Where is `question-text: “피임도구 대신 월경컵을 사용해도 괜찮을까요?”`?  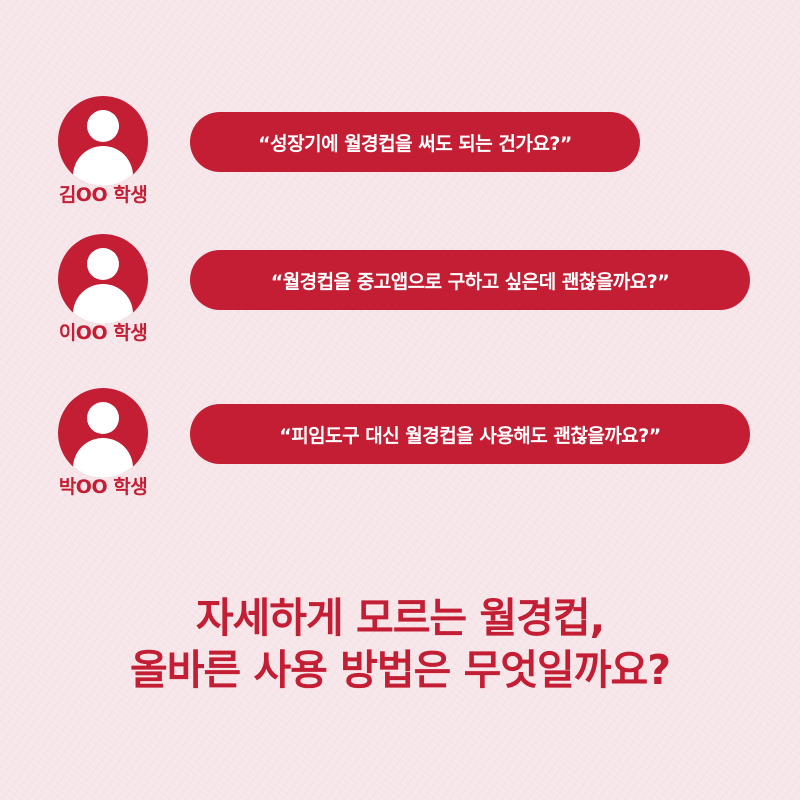 question-text: “피임도구 대신 월경컵을 사용해도 괜찮을까요?” is located at coordinates (470, 435).